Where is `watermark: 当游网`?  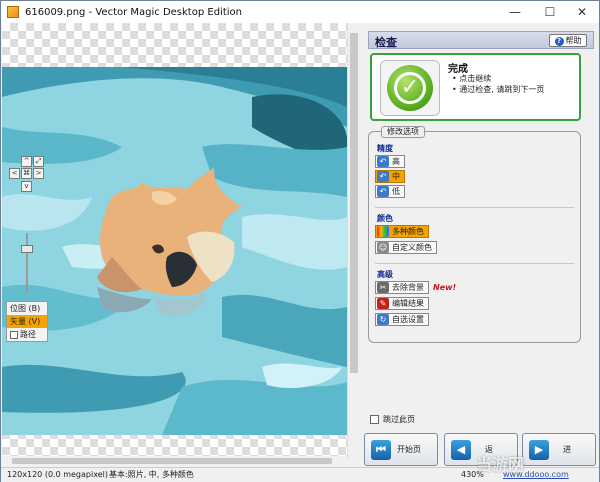
watermark: 当游网 is located at coordinates (500, 464).